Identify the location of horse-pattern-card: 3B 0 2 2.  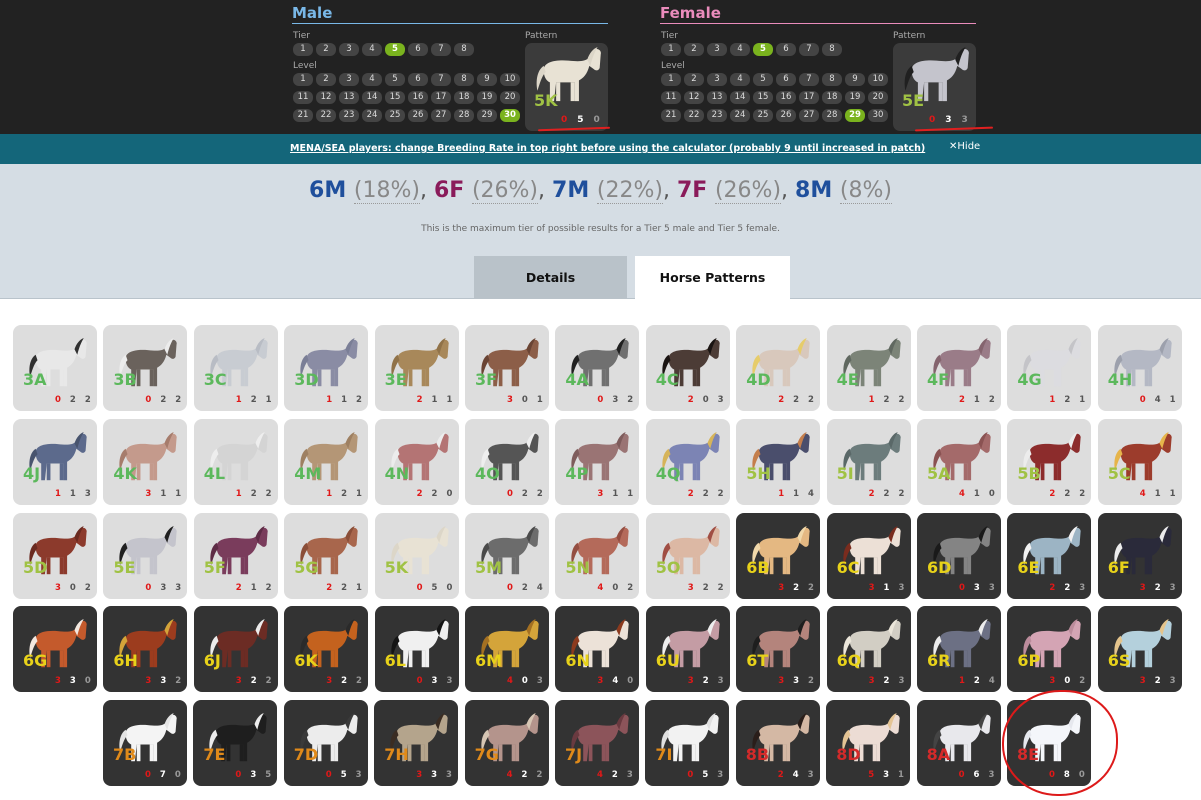
(145, 368).